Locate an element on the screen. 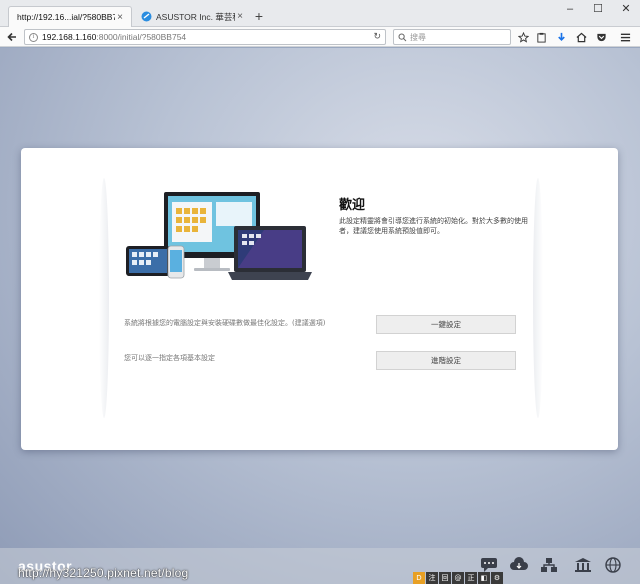 Image resolution: width=640 pixels, height=584 pixels. taskbar-item: ⚙ is located at coordinates (497, 578).